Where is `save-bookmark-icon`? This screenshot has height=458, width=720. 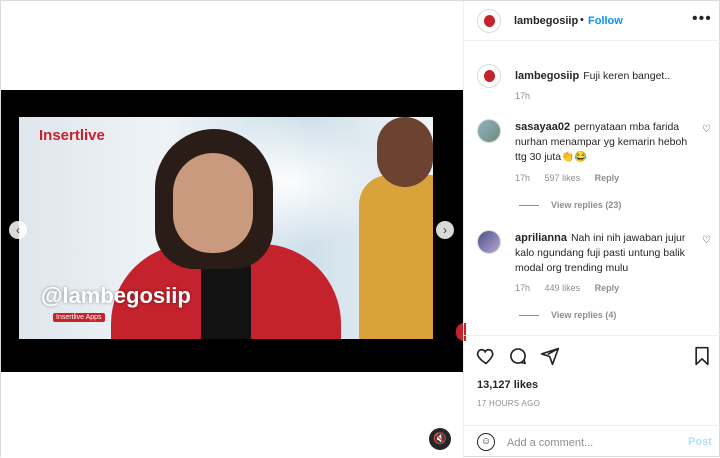 save-bookmark-icon is located at coordinates (702, 358).